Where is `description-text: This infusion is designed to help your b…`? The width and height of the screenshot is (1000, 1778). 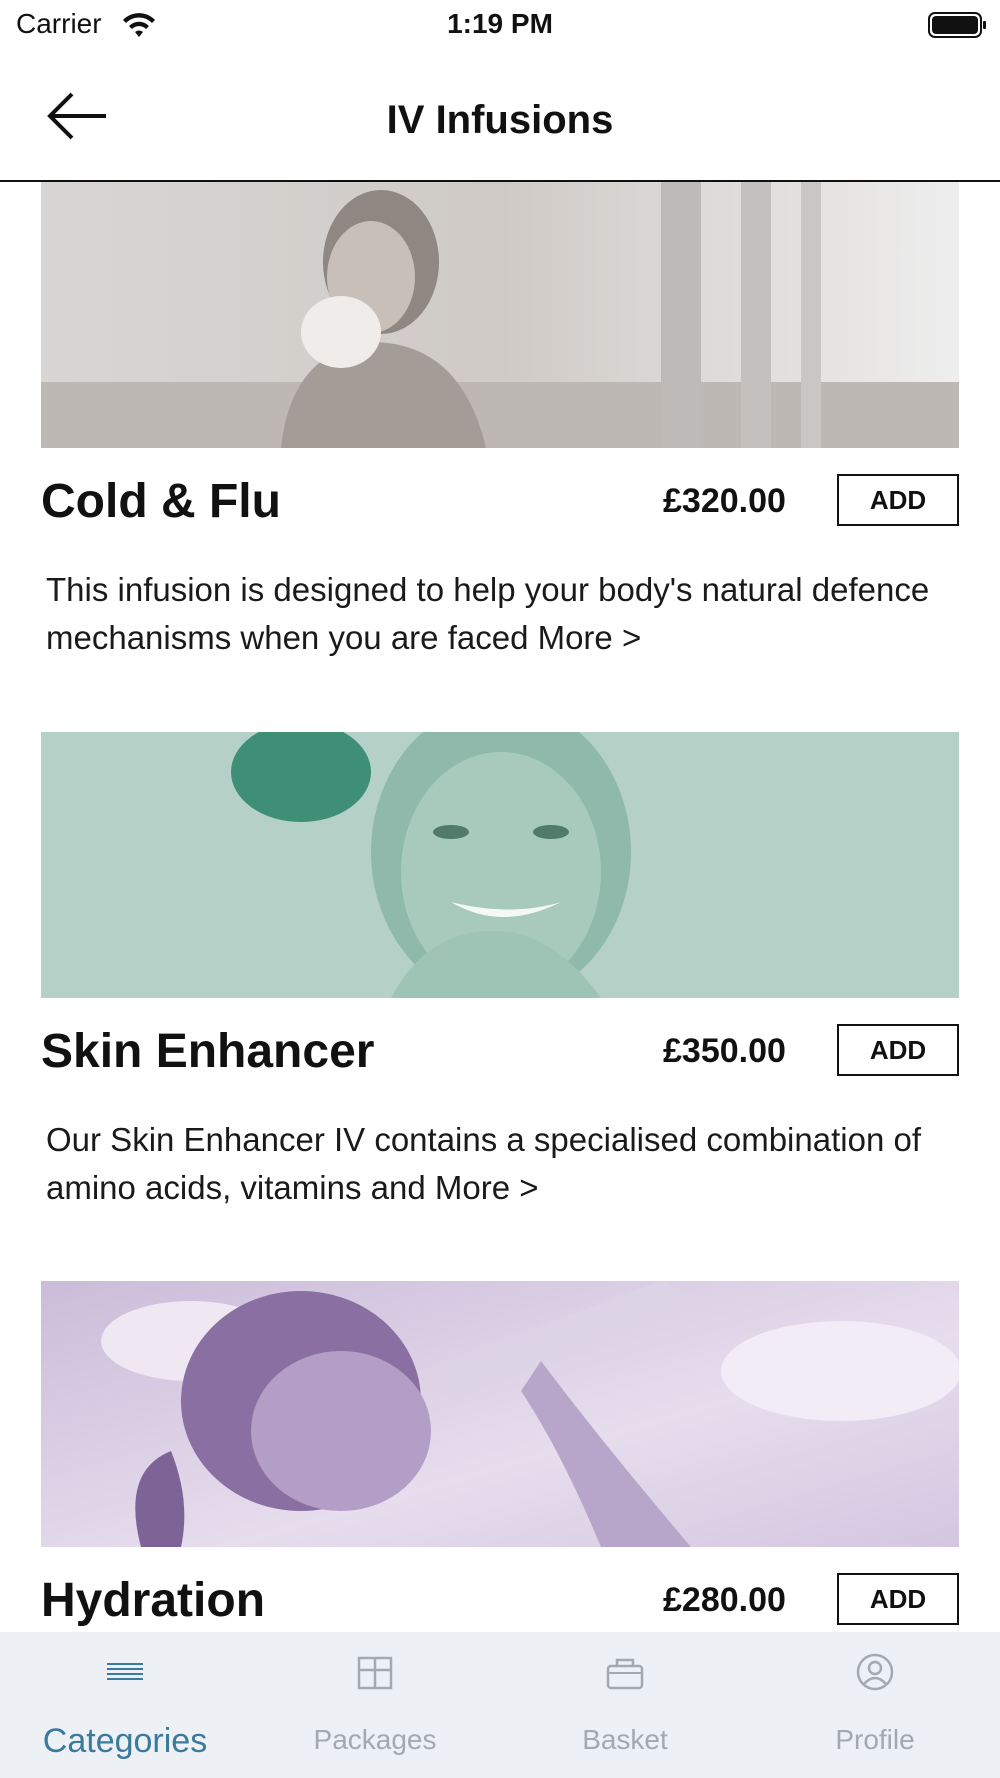
description-text: This infusion is designed to help your b… is located at coordinates (488, 613).